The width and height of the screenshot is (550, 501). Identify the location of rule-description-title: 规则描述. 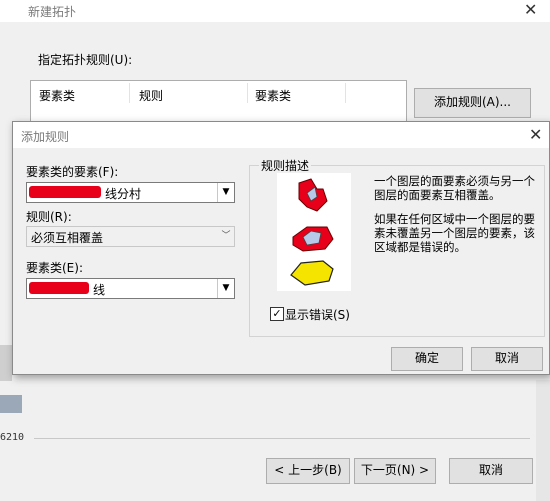
(285, 165).